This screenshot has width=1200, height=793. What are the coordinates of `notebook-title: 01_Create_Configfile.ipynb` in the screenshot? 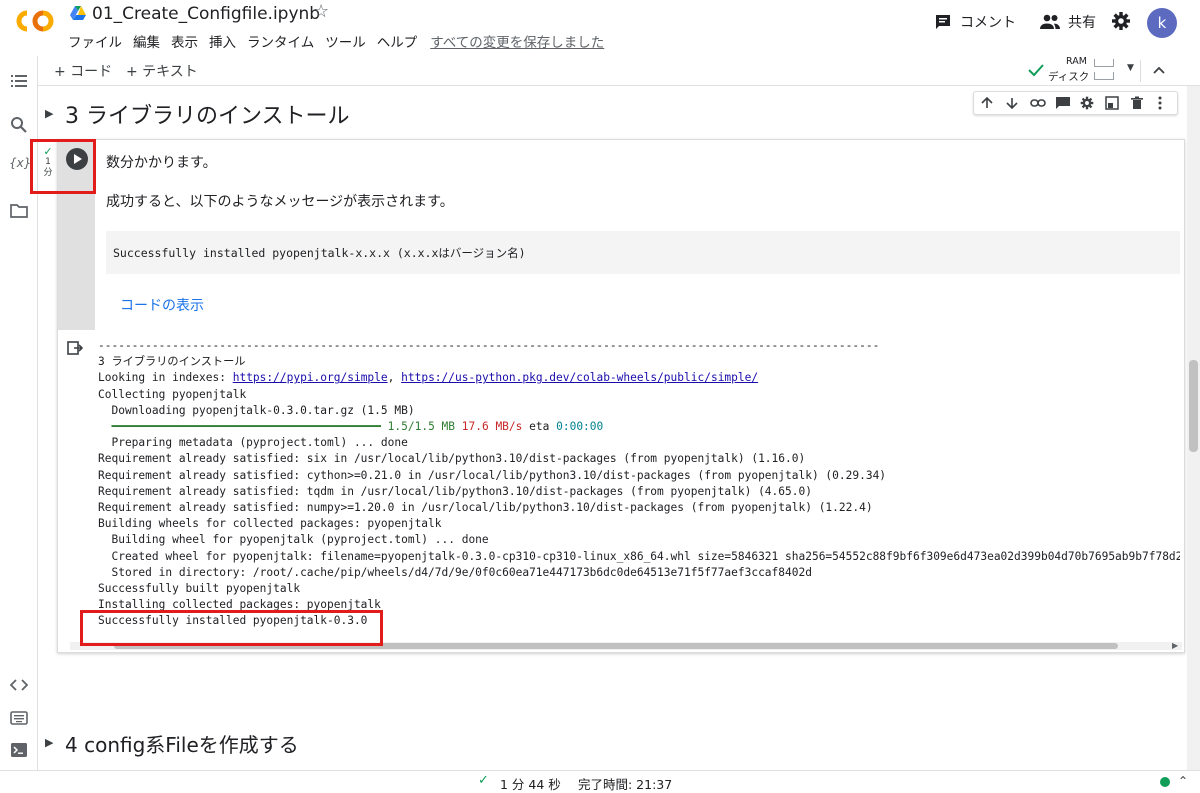 It's located at (206, 14).